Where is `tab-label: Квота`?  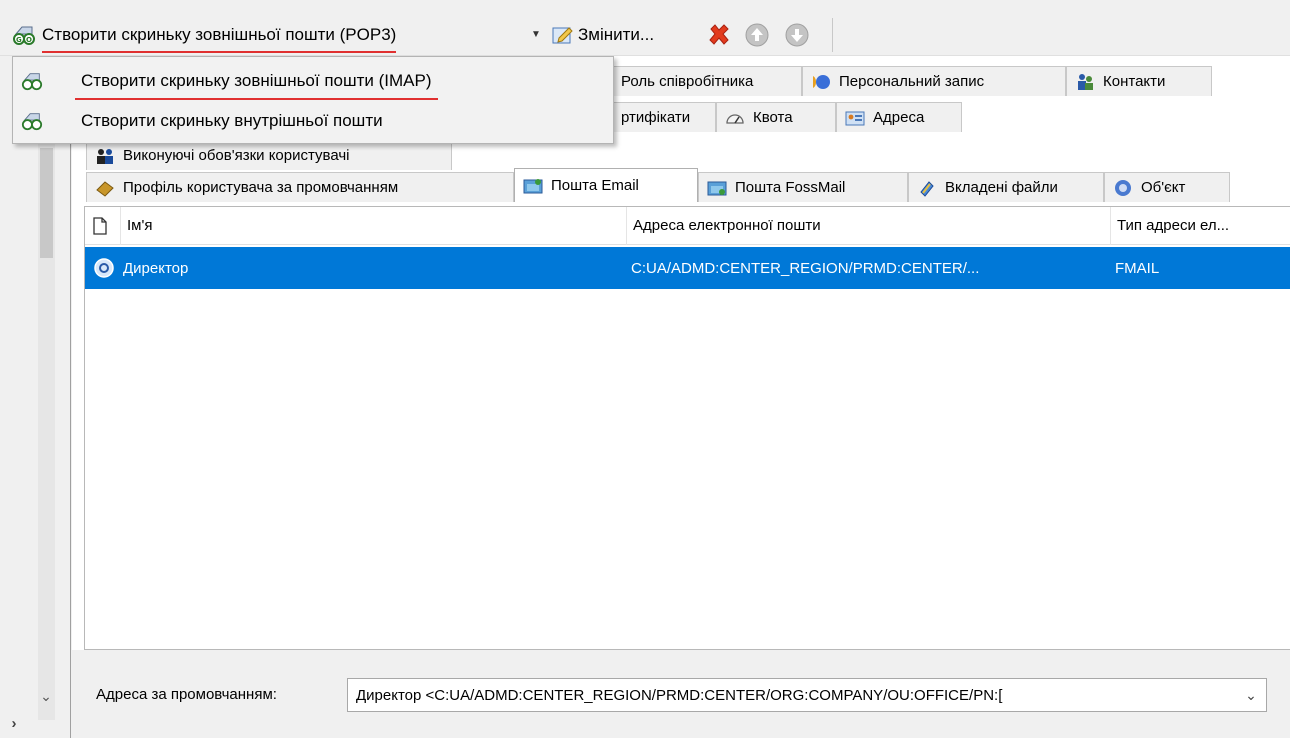
tab-label: Квота is located at coordinates (773, 117).